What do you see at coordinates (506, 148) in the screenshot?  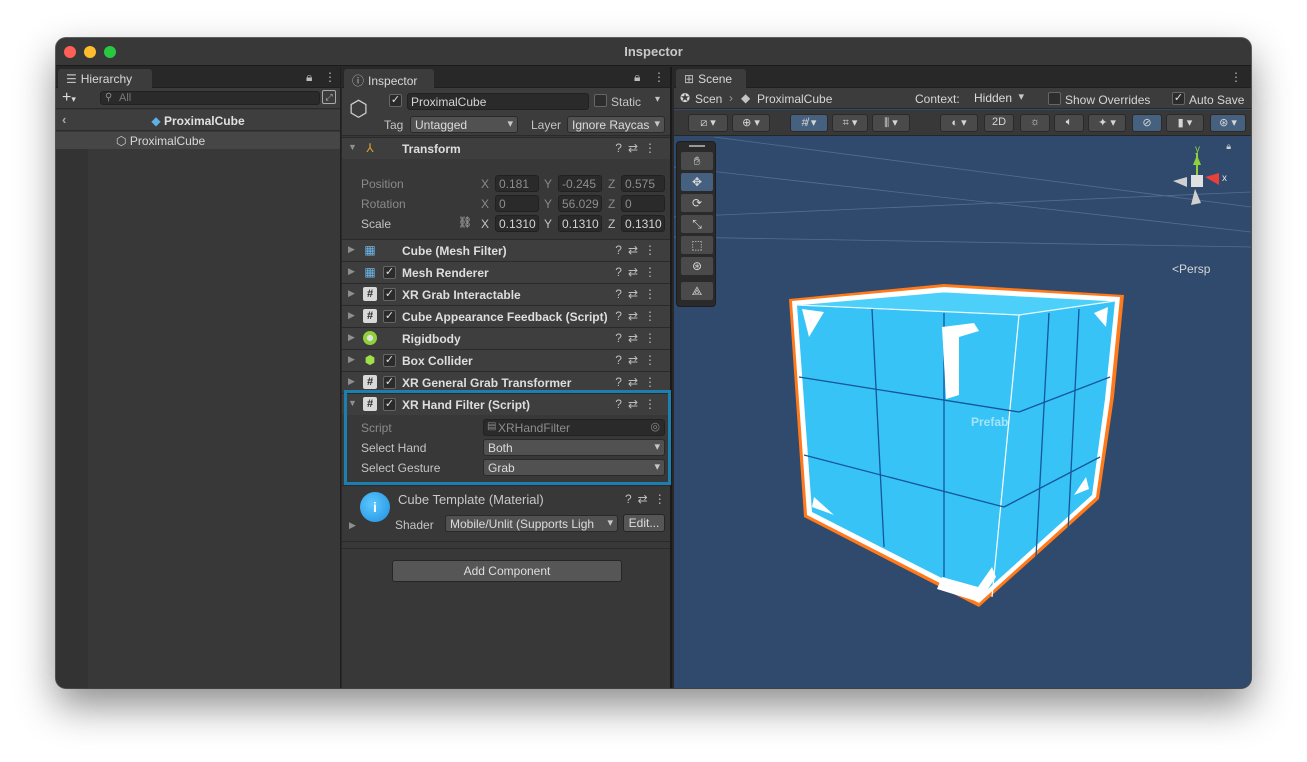 I see `component-transform-header: ▼ ⅄ Transform ?⇄⋮` at bounding box center [506, 148].